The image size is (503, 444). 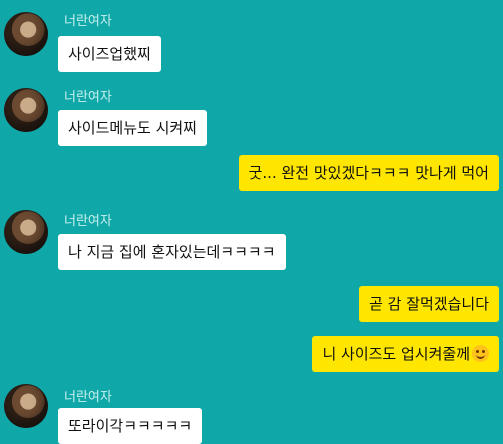 I want to click on outgoing-message-bubble: 니 사이즈도 업시켜줄께, so click(x=405, y=354).